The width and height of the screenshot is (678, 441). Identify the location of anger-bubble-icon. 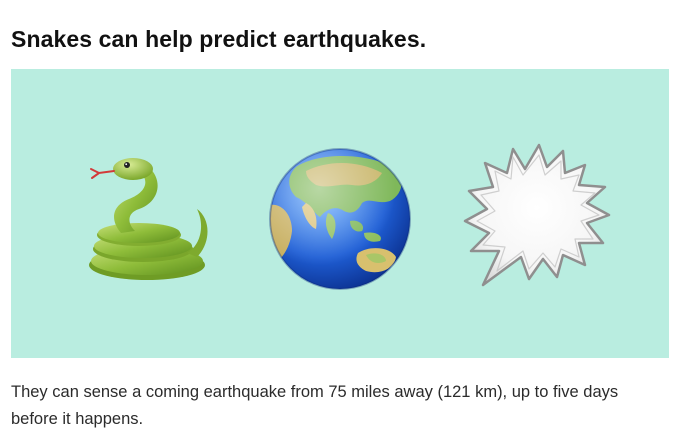
(537, 215).